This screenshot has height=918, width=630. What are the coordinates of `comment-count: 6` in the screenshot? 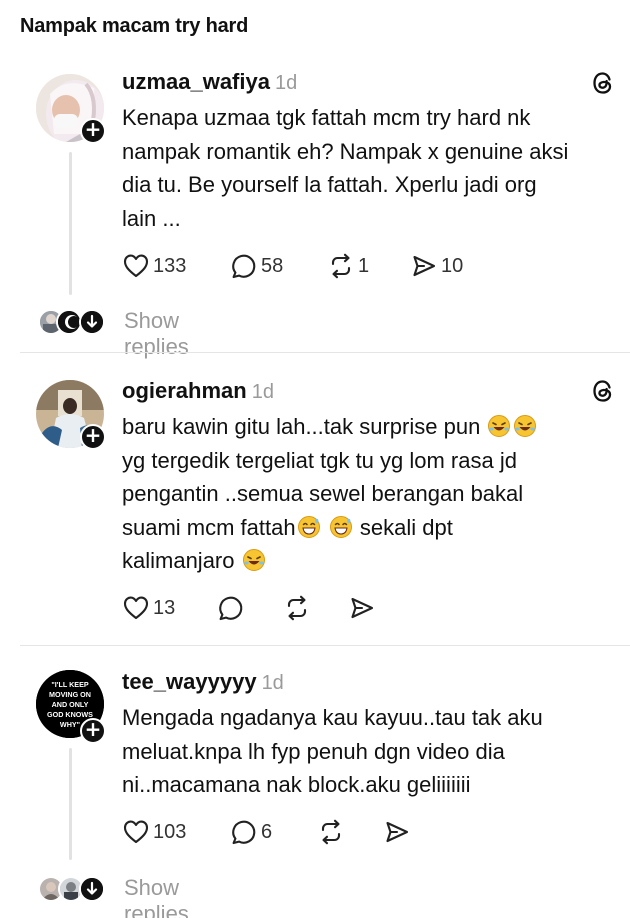 It's located at (267, 831).